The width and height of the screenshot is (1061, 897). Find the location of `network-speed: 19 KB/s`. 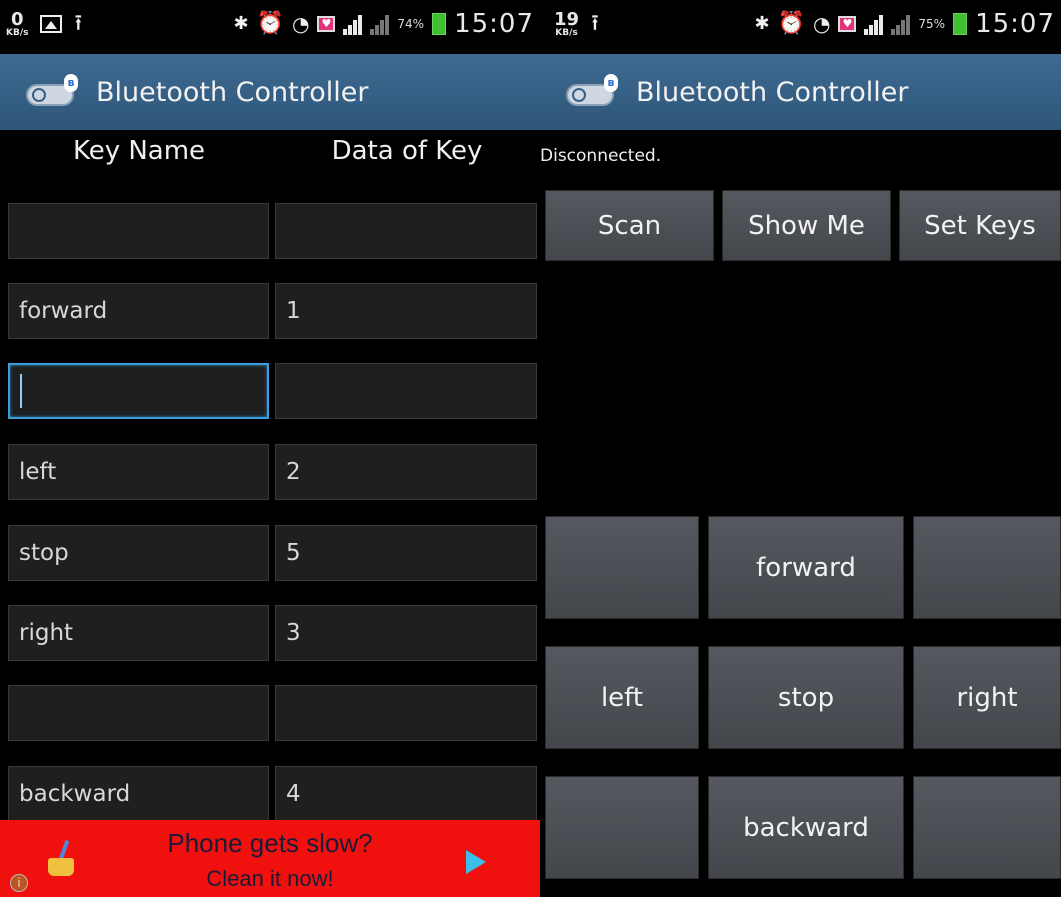

network-speed: 19 KB/s is located at coordinates (567, 23).